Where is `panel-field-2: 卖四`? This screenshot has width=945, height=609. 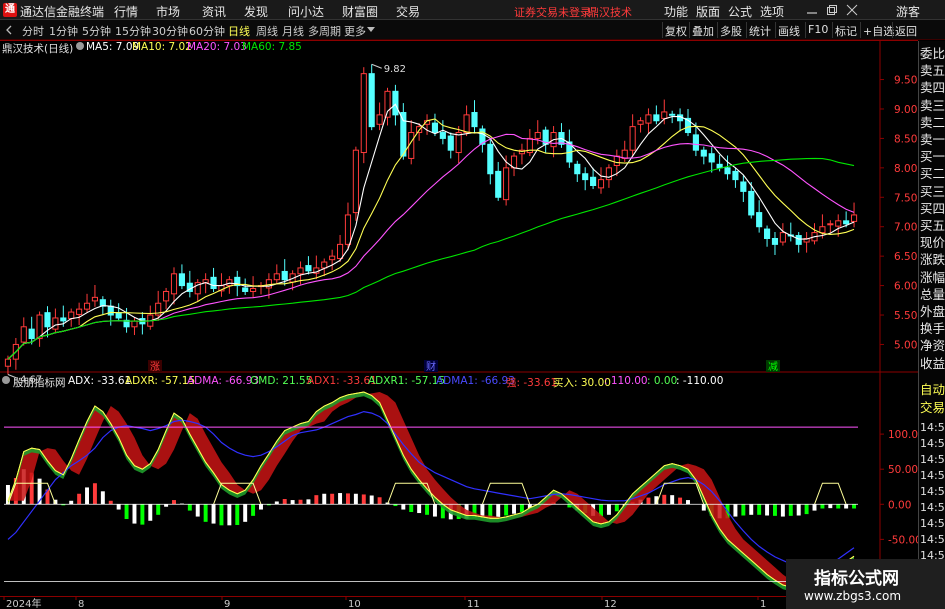
panel-field-2: 卖四 is located at coordinates (932, 88).